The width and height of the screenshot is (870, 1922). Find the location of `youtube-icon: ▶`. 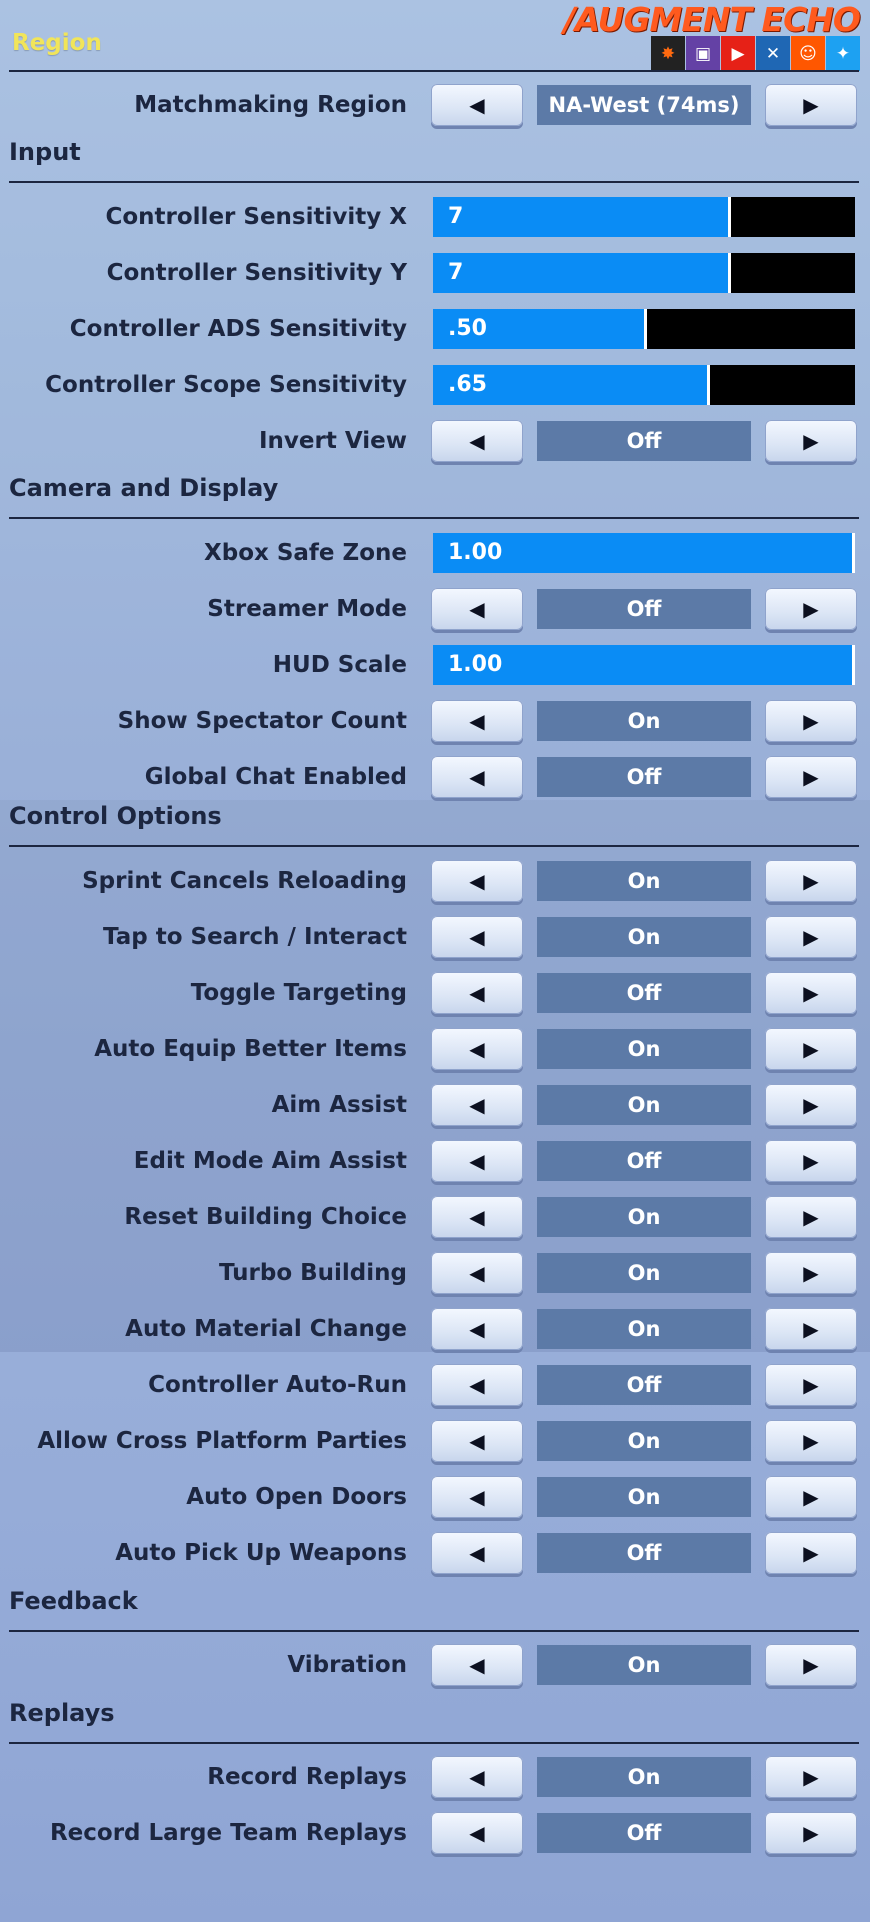

youtube-icon: ▶ is located at coordinates (738, 53).